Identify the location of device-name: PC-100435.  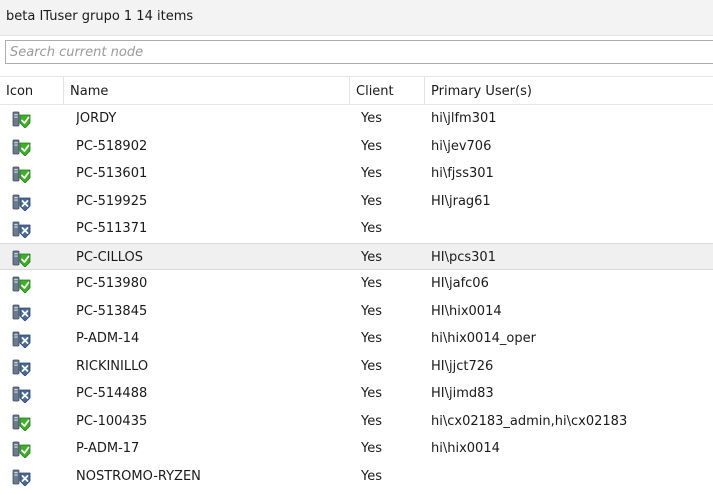
(112, 421).